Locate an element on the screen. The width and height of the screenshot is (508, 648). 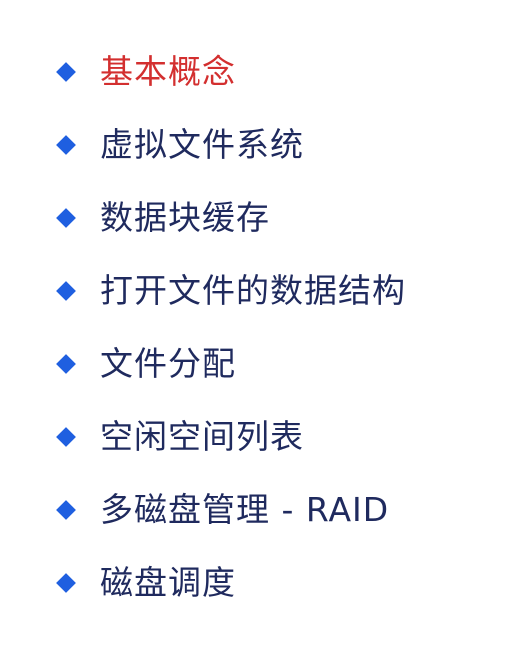
outline-item-open-file-structures: 打开文件的数据结构 is located at coordinates (231, 291).